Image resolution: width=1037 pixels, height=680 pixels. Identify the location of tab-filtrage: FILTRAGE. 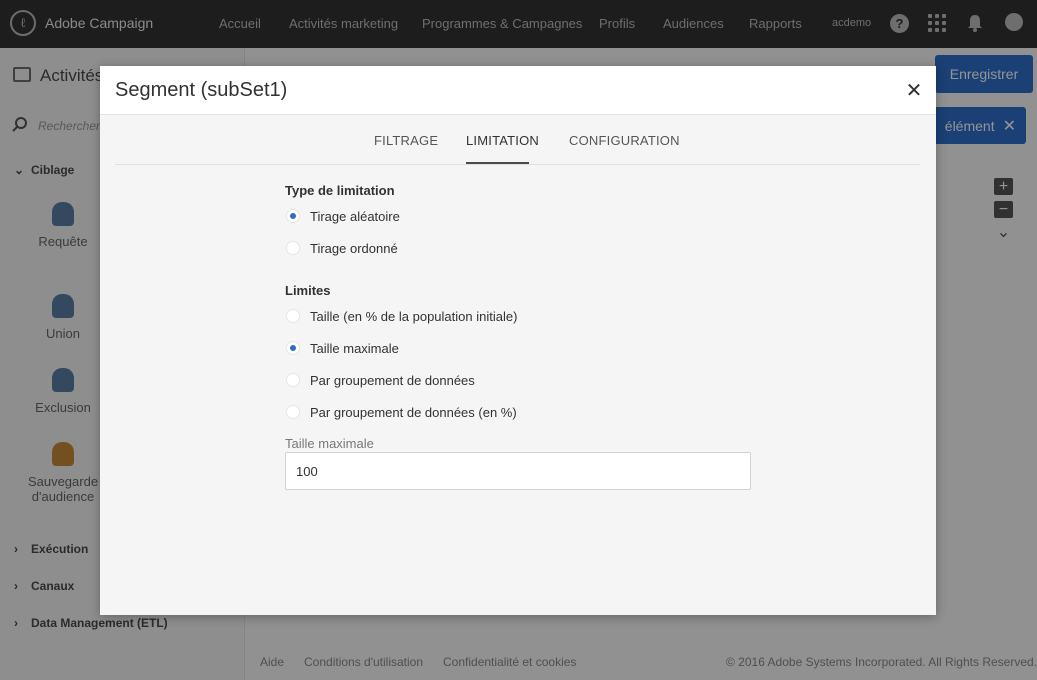
(406, 140).